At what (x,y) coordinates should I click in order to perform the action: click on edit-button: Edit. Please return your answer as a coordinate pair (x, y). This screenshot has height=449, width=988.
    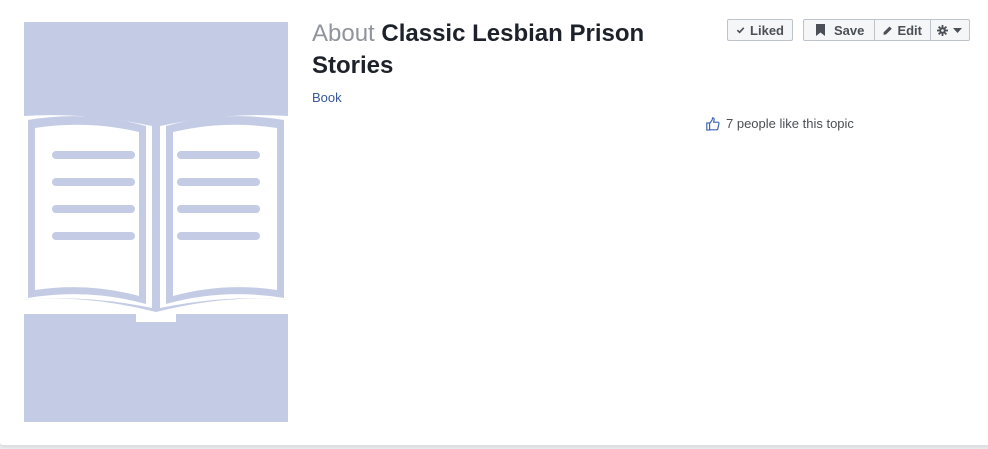
    Looking at the image, I should click on (902, 30).